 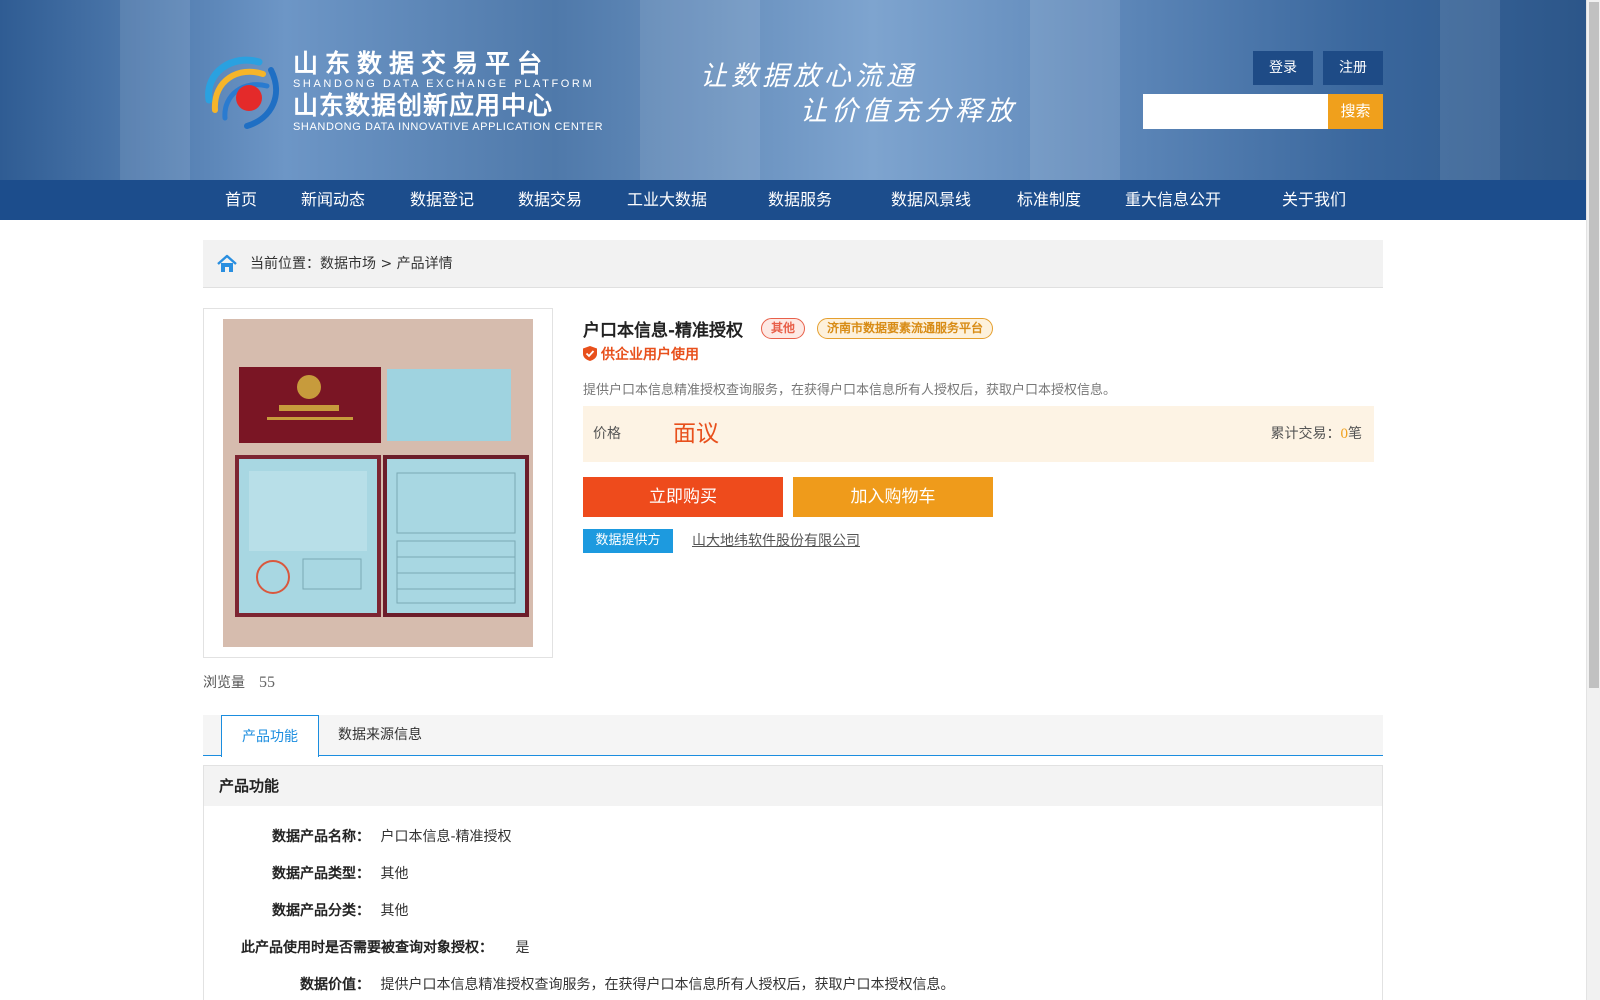 What do you see at coordinates (800, 200) in the screenshot?
I see `nav-item-data-services: 数据服务` at bounding box center [800, 200].